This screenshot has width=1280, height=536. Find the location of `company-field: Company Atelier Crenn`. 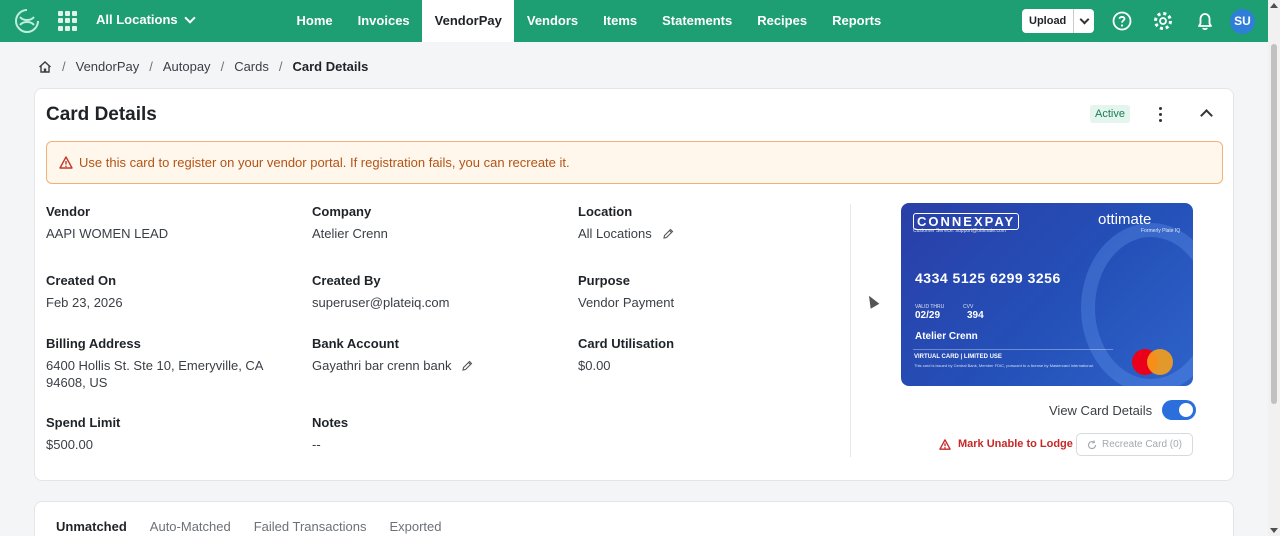

company-field: Company Atelier Crenn is located at coordinates (350, 223).